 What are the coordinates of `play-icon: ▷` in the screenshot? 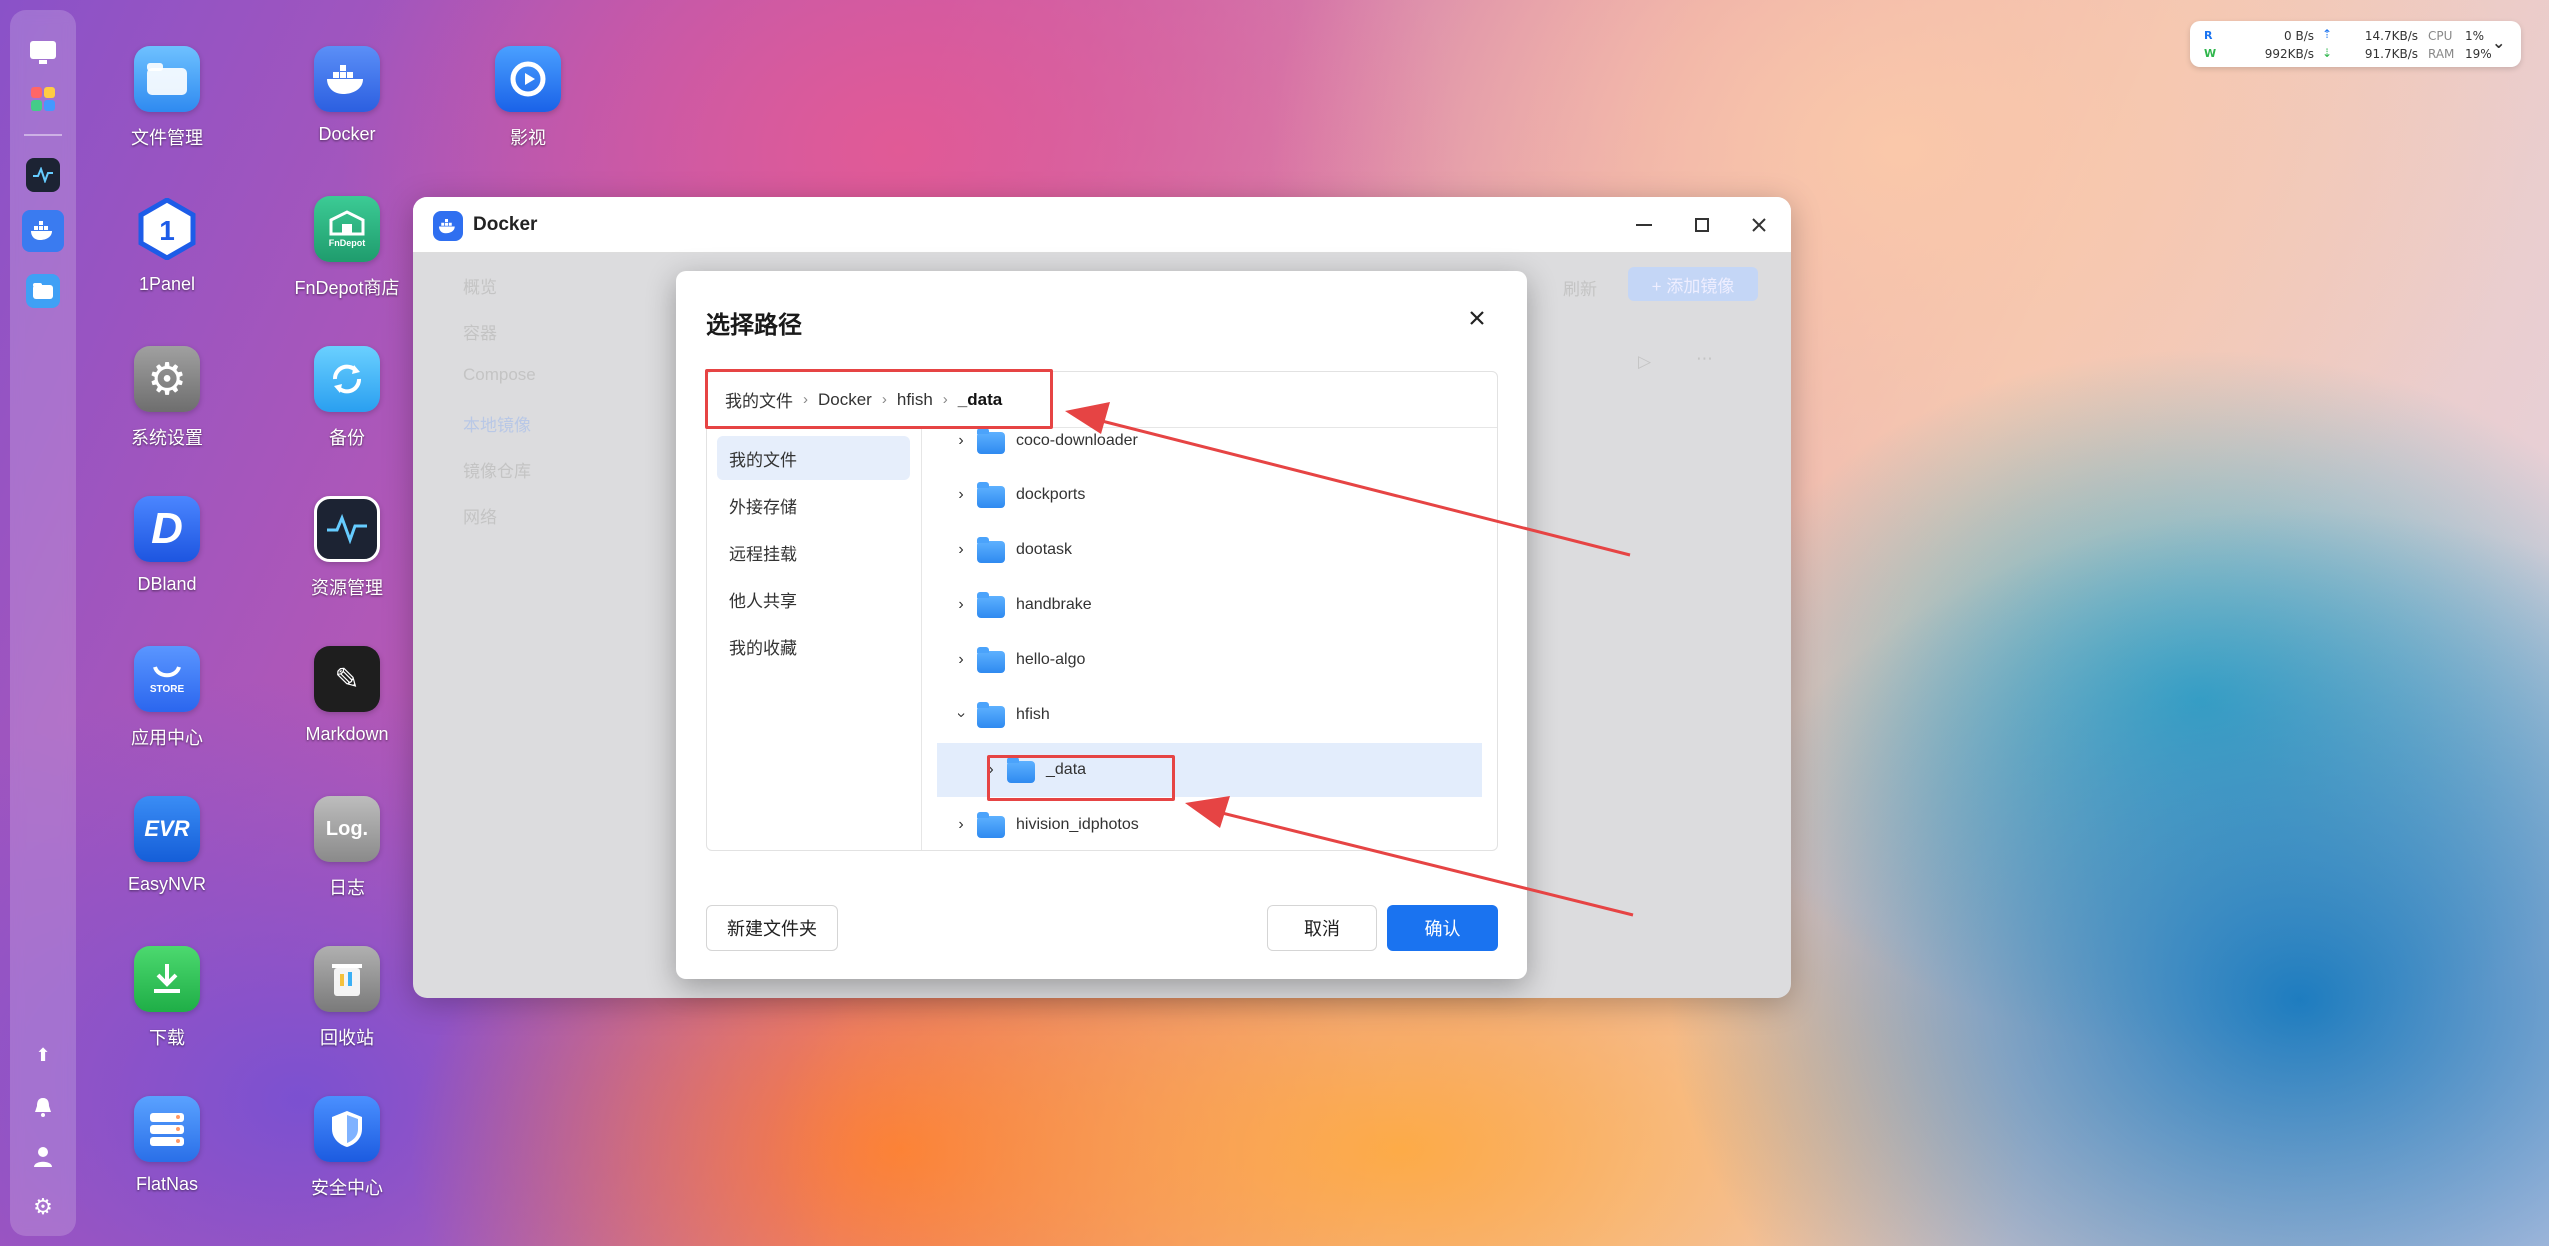 It's located at (1644, 362).